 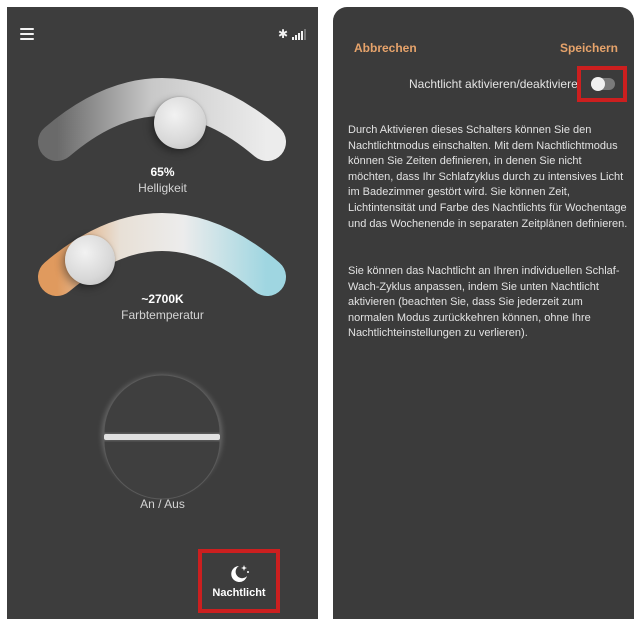 I want to click on power-toggle, so click(x=162, y=435).